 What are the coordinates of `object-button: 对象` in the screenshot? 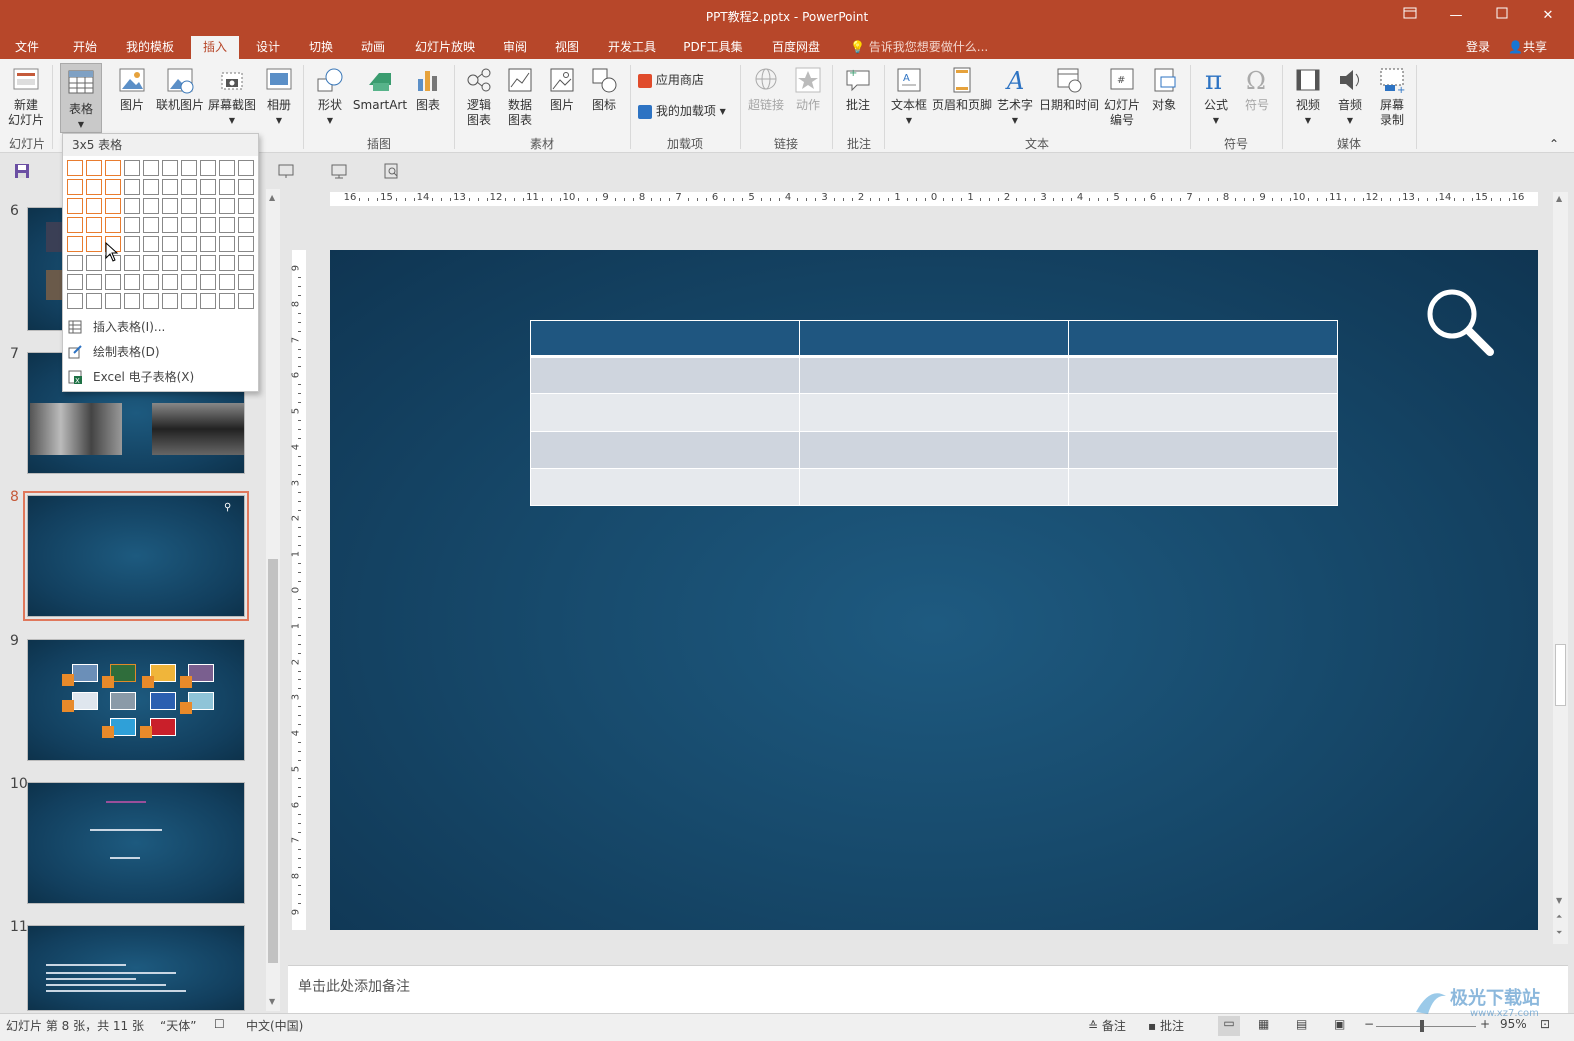 It's located at (1164, 89).